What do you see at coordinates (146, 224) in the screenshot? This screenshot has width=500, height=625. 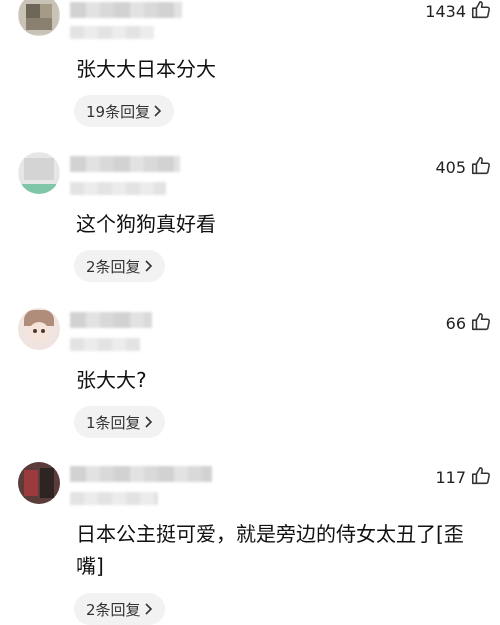 I see `comment-text: 这个狗狗真好看` at bounding box center [146, 224].